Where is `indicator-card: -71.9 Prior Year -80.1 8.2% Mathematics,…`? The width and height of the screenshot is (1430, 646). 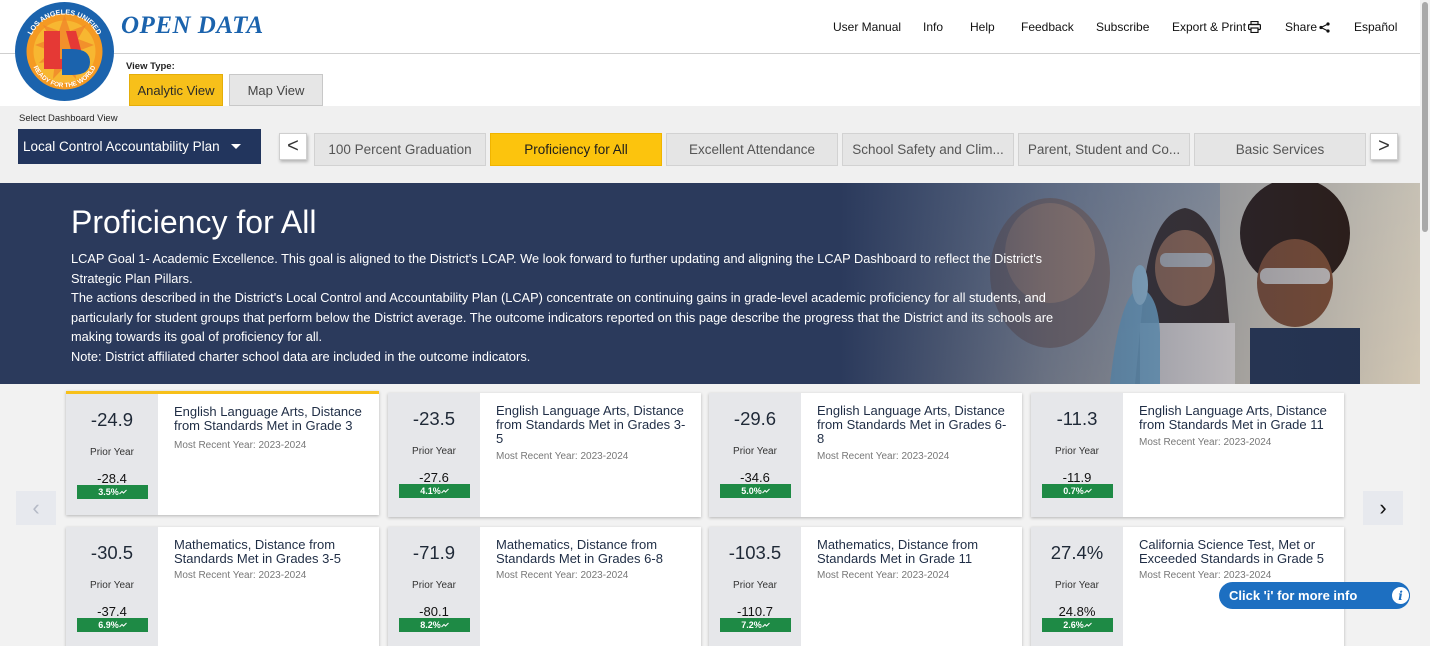
indicator-card: -71.9 Prior Year -80.1 8.2% Mathematics,… is located at coordinates (544, 586).